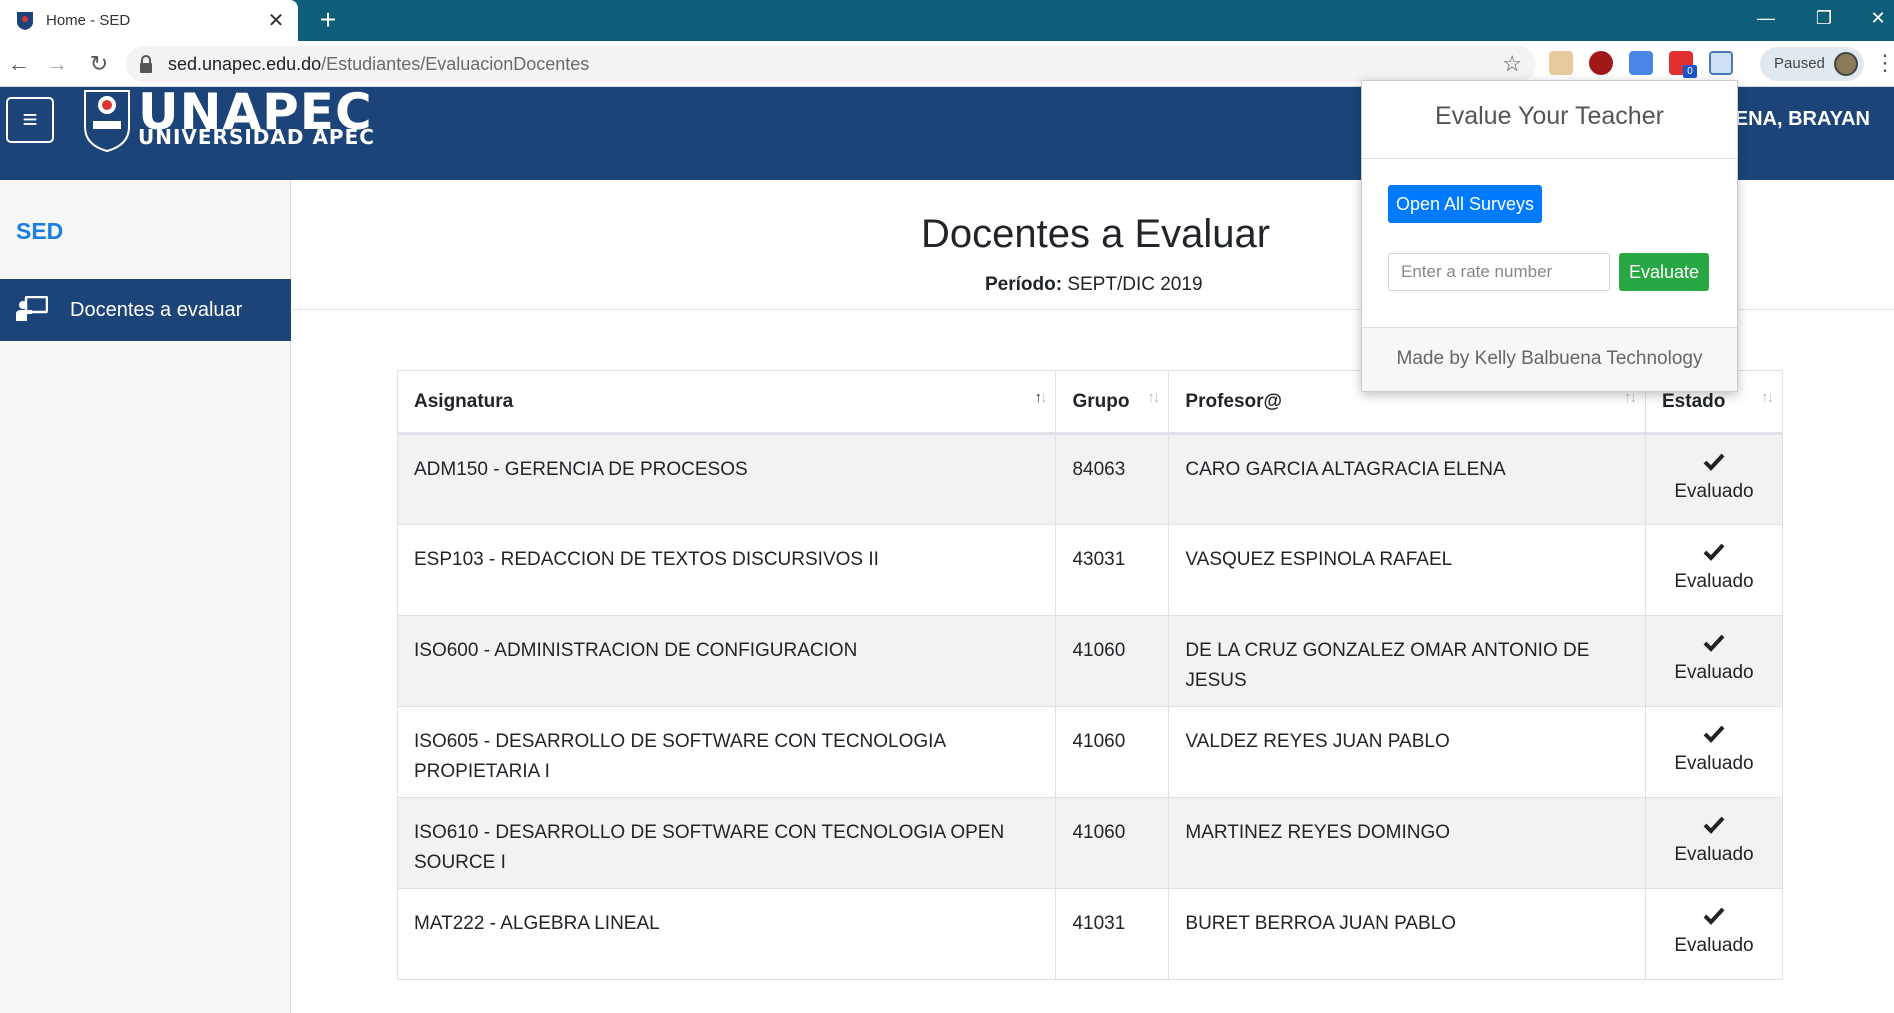 This screenshot has width=1894, height=1013. I want to click on reload-icon: ↻, so click(99, 64).